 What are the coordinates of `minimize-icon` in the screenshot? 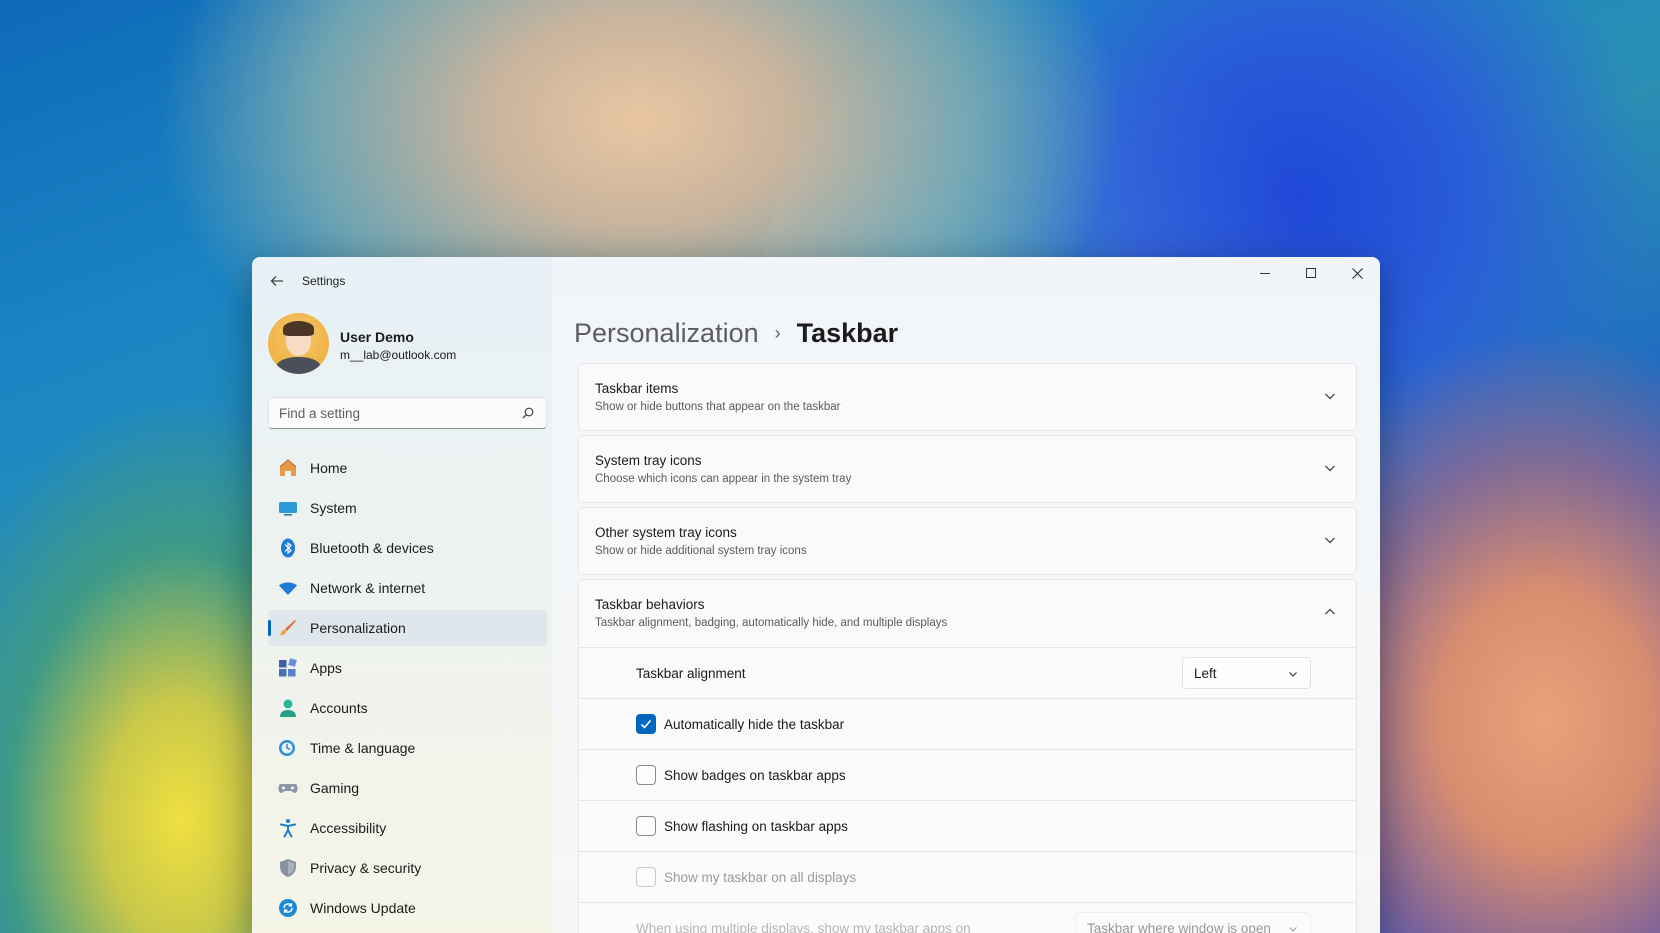 It's located at (1265, 273).